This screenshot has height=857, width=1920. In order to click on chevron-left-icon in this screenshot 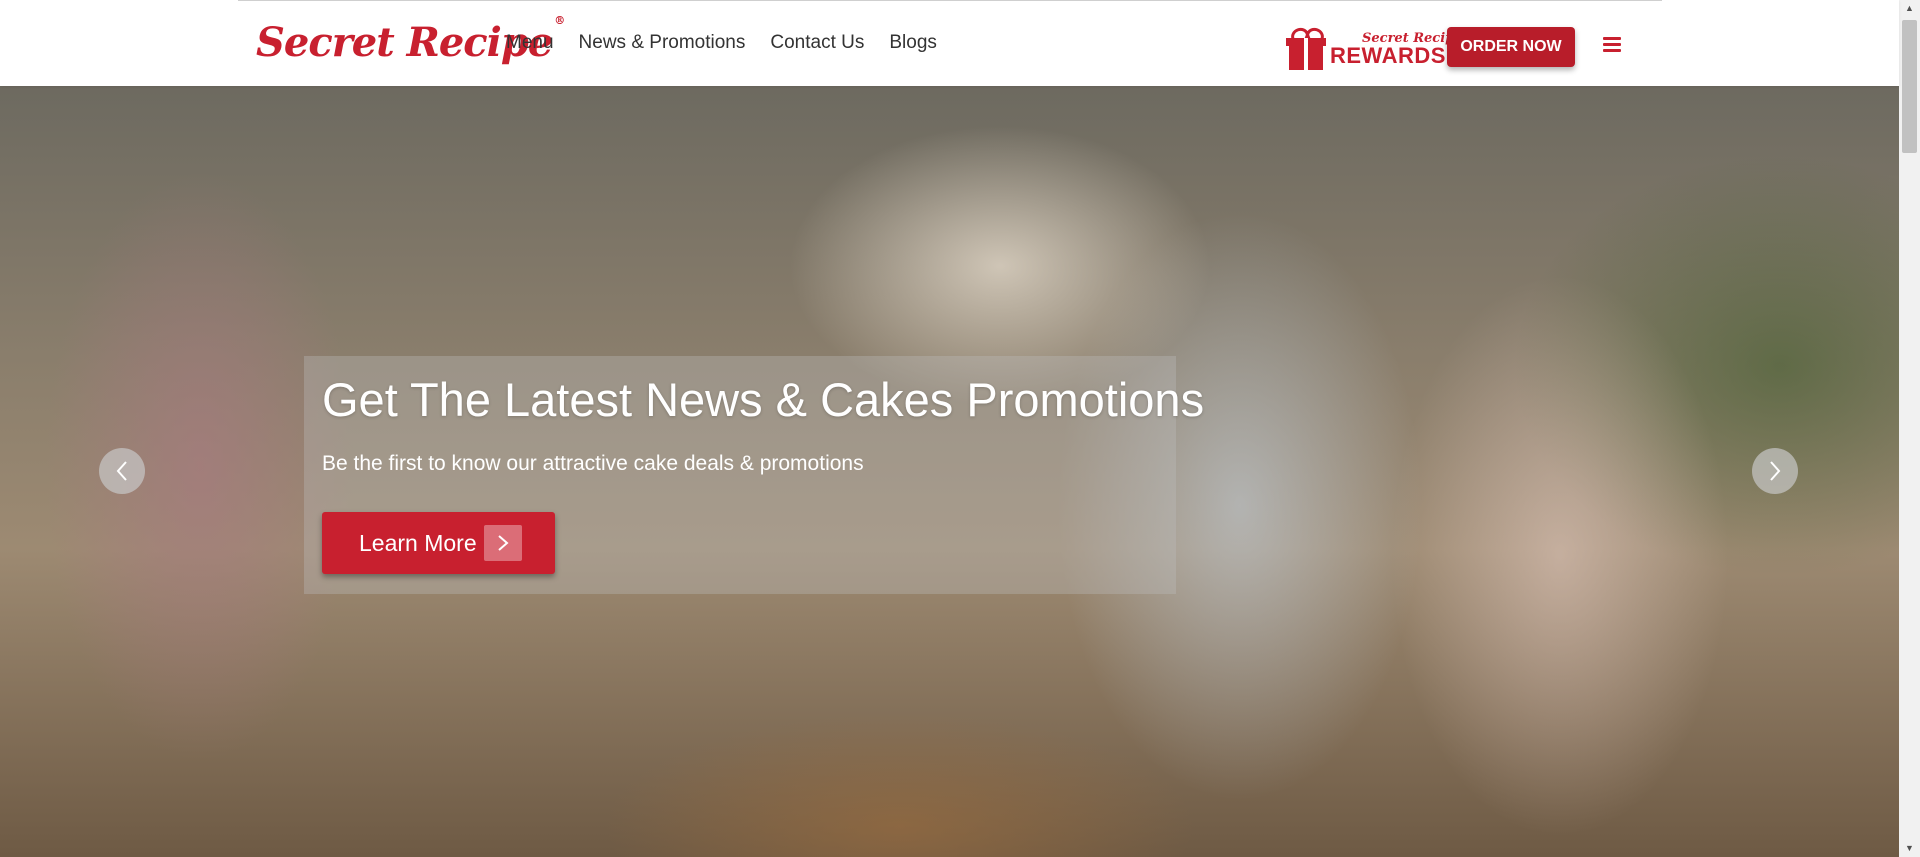, I will do `click(121, 471)`.